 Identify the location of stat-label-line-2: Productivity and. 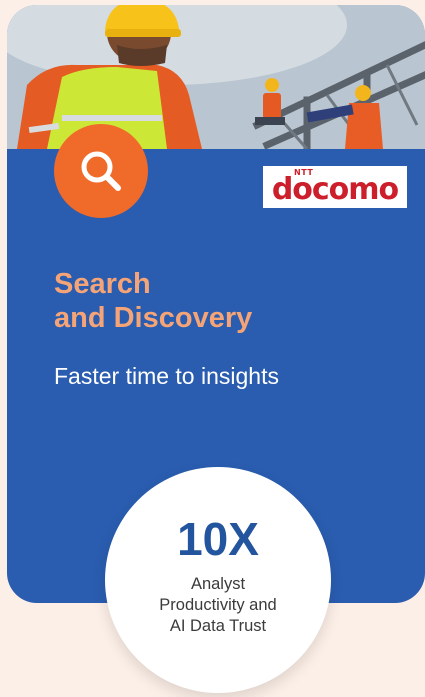
(218, 605).